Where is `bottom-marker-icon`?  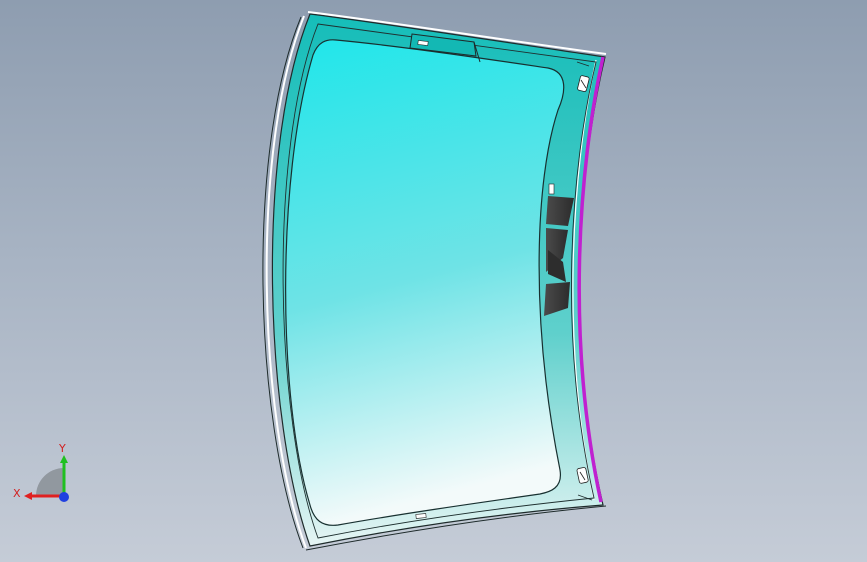
bottom-marker-icon is located at coordinates (421, 516).